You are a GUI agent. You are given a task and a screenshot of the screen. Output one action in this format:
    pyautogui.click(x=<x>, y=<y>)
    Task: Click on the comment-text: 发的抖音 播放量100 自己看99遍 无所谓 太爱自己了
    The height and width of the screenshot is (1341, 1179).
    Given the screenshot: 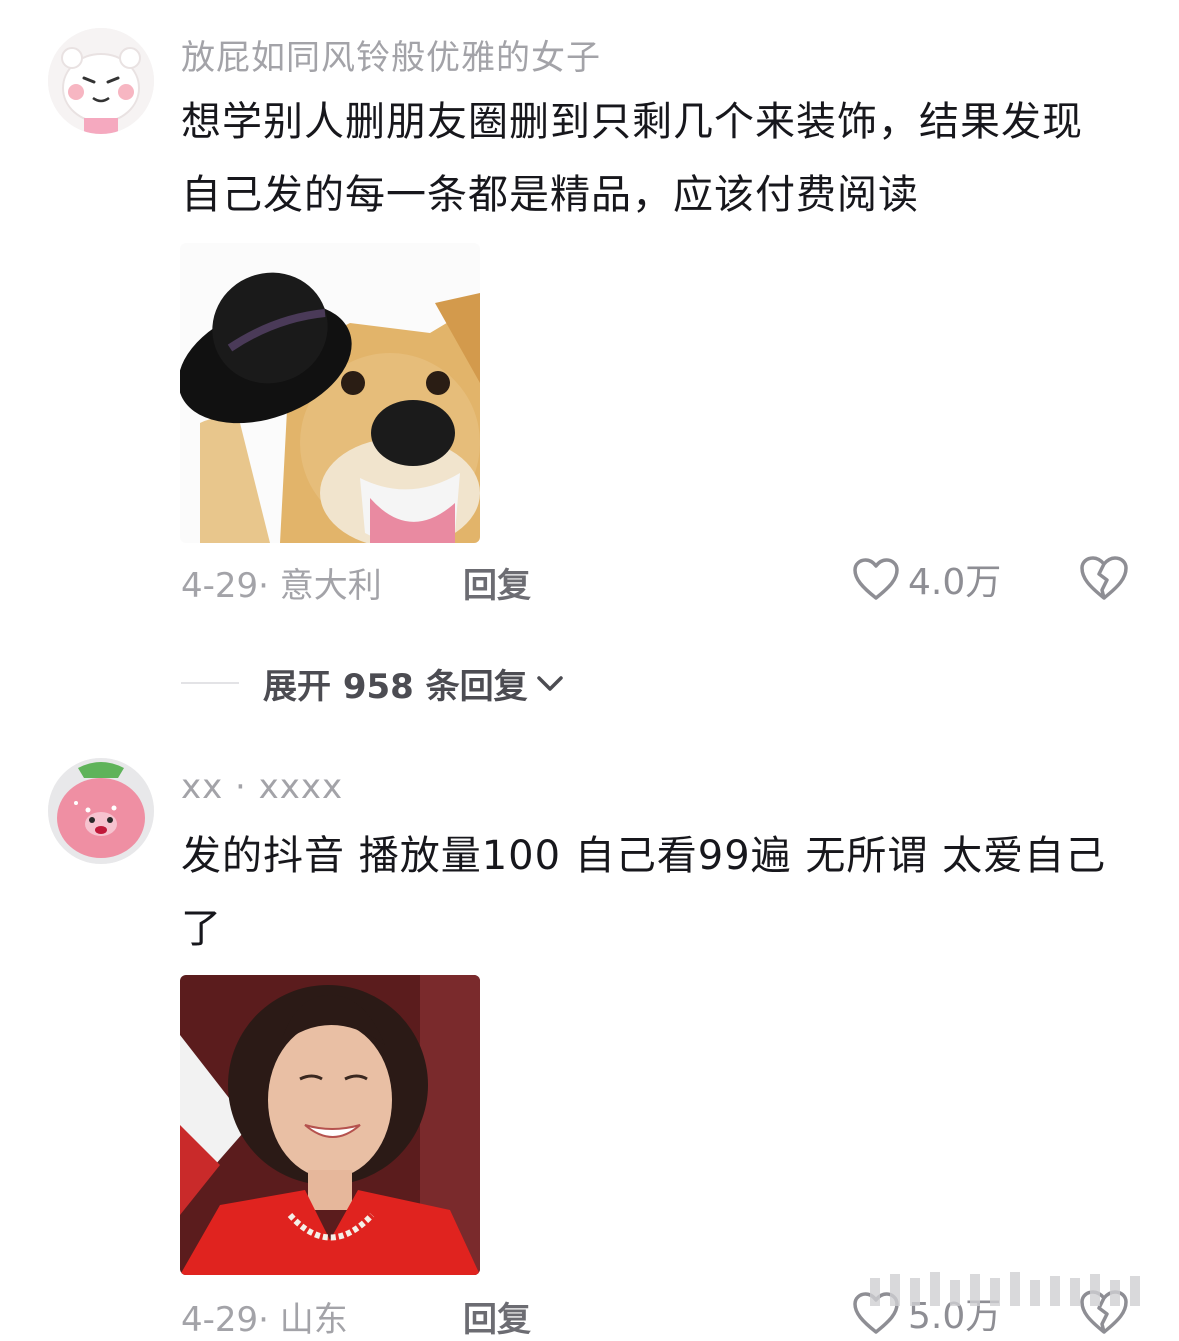 What is the action you would take?
    pyautogui.click(x=644, y=892)
    